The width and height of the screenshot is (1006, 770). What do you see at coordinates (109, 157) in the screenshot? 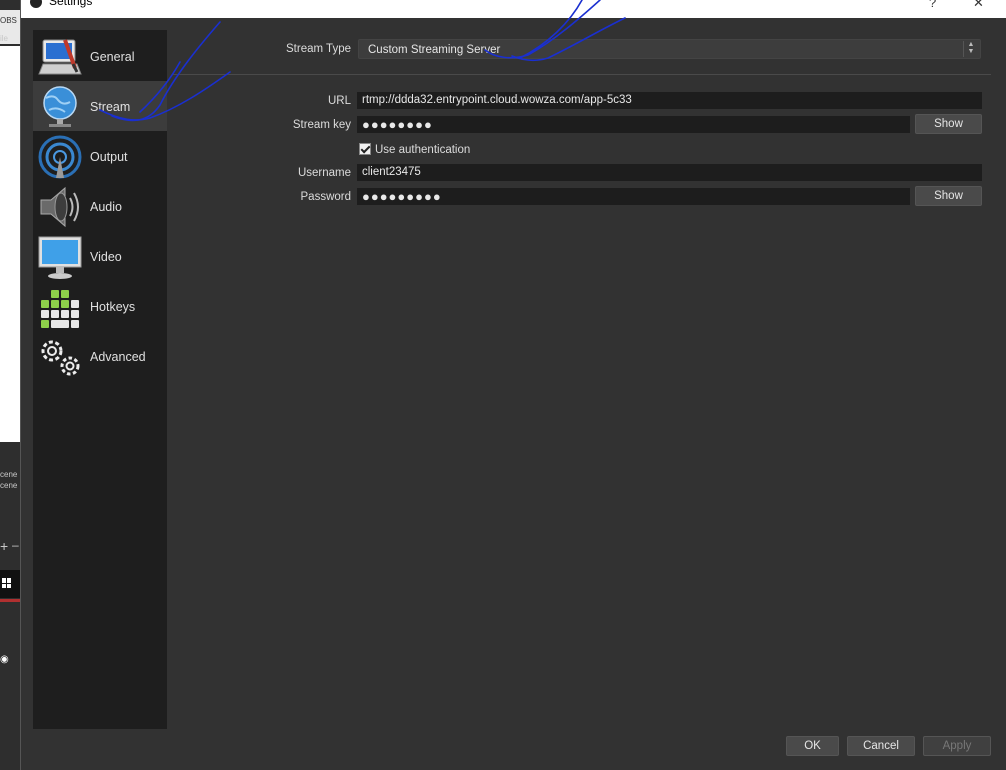
I see `sidebar-item-label: Output` at bounding box center [109, 157].